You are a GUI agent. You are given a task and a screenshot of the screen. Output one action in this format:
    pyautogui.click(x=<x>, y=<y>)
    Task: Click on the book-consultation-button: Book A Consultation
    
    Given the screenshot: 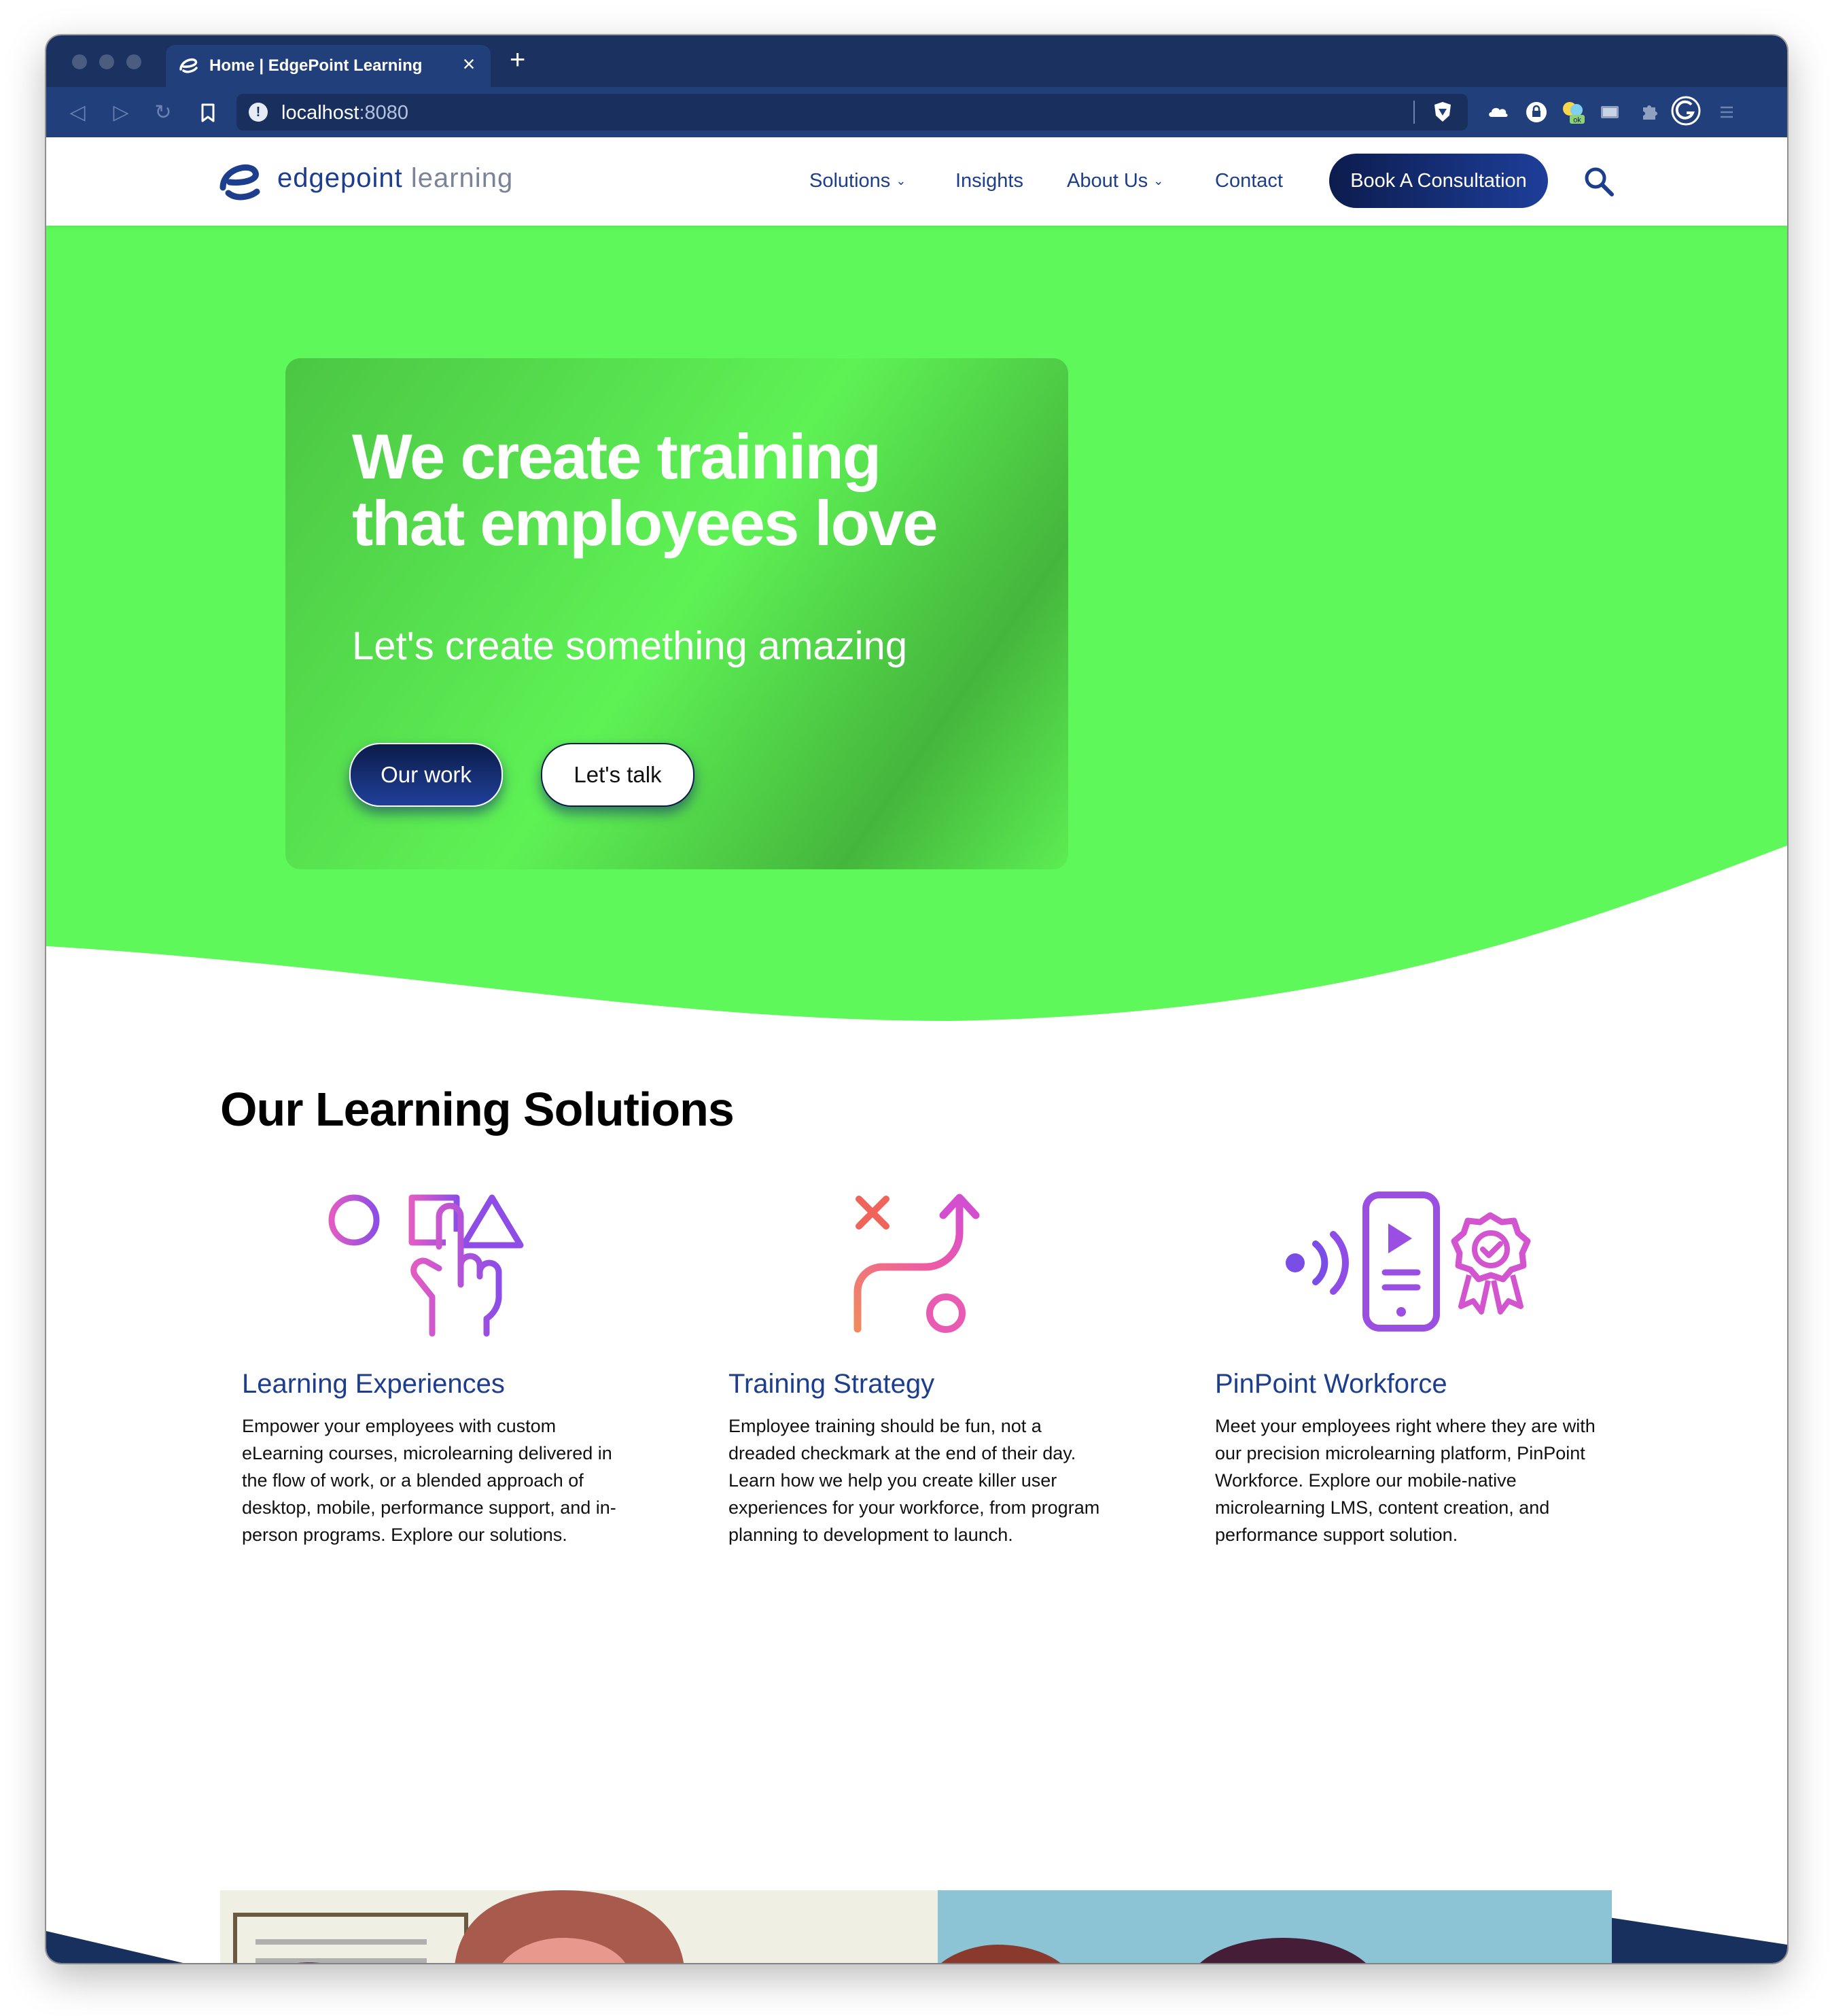 What is the action you would take?
    pyautogui.click(x=1439, y=181)
    